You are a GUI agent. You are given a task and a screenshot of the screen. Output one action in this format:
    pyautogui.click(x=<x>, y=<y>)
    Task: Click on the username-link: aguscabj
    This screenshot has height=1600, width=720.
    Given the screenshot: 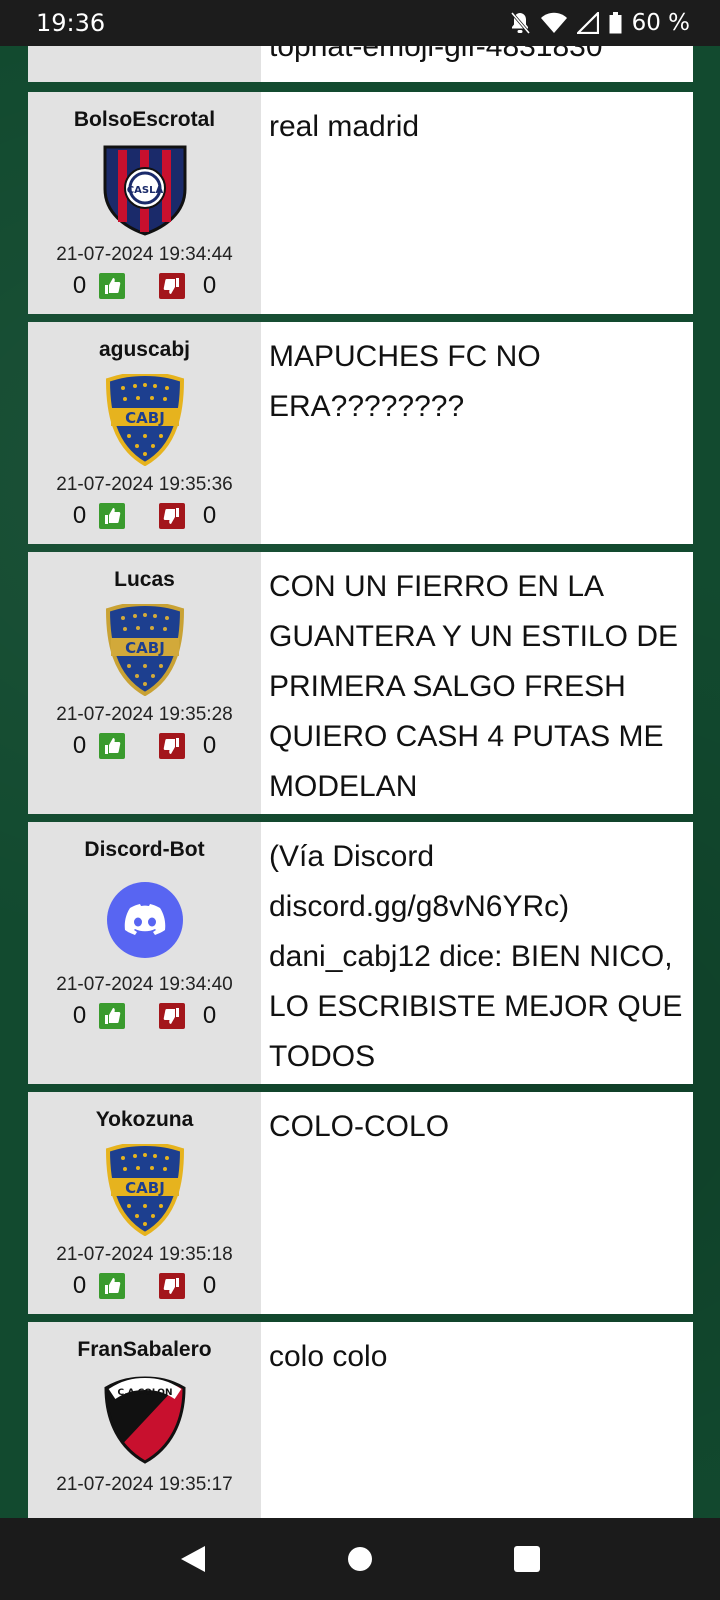 What is the action you would take?
    pyautogui.click(x=144, y=350)
    